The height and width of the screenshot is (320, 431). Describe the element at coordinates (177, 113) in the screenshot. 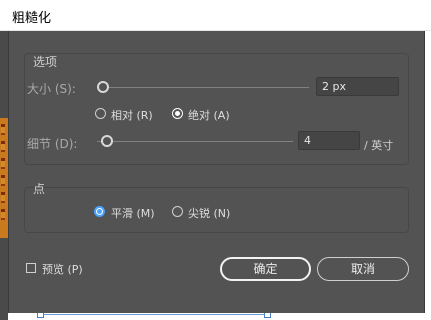

I see `absolute-radio` at that location.